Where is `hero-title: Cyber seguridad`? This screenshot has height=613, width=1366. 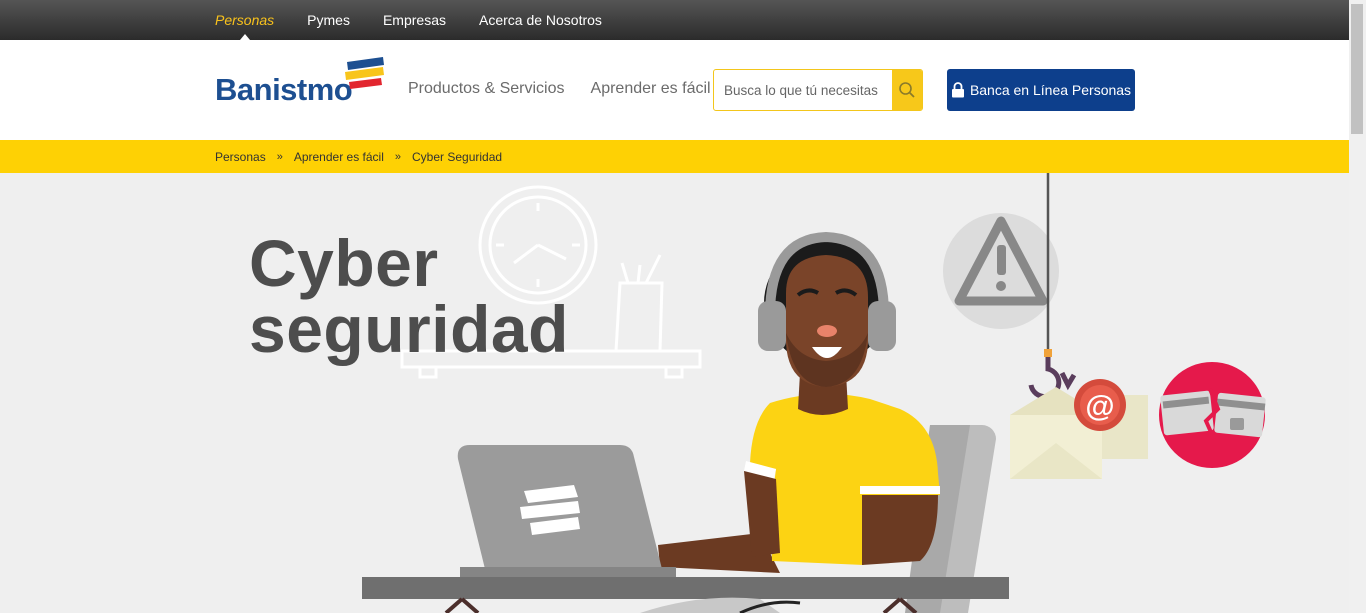
hero-title: Cyber seguridad is located at coordinates (409, 296).